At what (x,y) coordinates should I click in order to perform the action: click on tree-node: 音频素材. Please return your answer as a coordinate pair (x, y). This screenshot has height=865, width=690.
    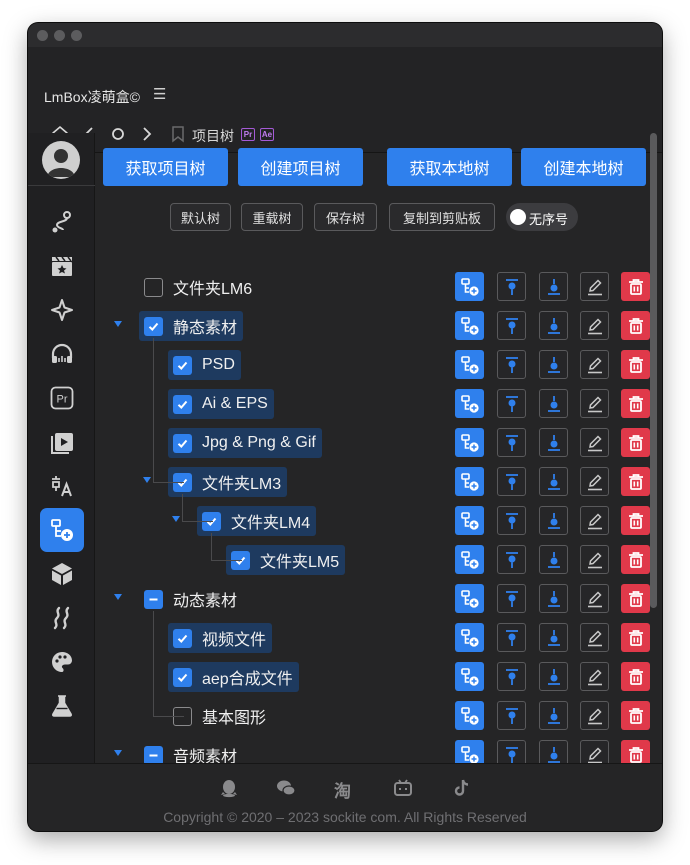
    Looking at the image, I should click on (191, 751).